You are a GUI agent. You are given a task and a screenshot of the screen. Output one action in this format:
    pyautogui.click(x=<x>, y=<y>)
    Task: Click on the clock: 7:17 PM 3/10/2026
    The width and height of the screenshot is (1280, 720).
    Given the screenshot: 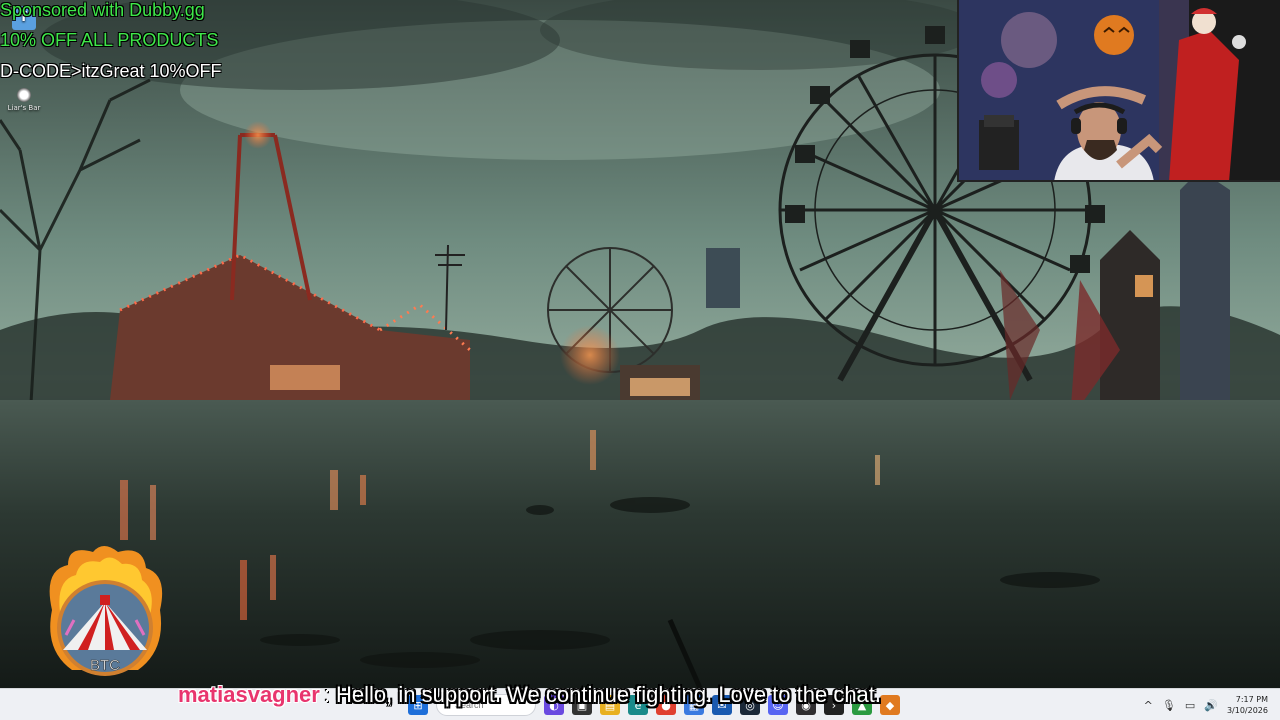 What is the action you would take?
    pyautogui.click(x=1247, y=705)
    